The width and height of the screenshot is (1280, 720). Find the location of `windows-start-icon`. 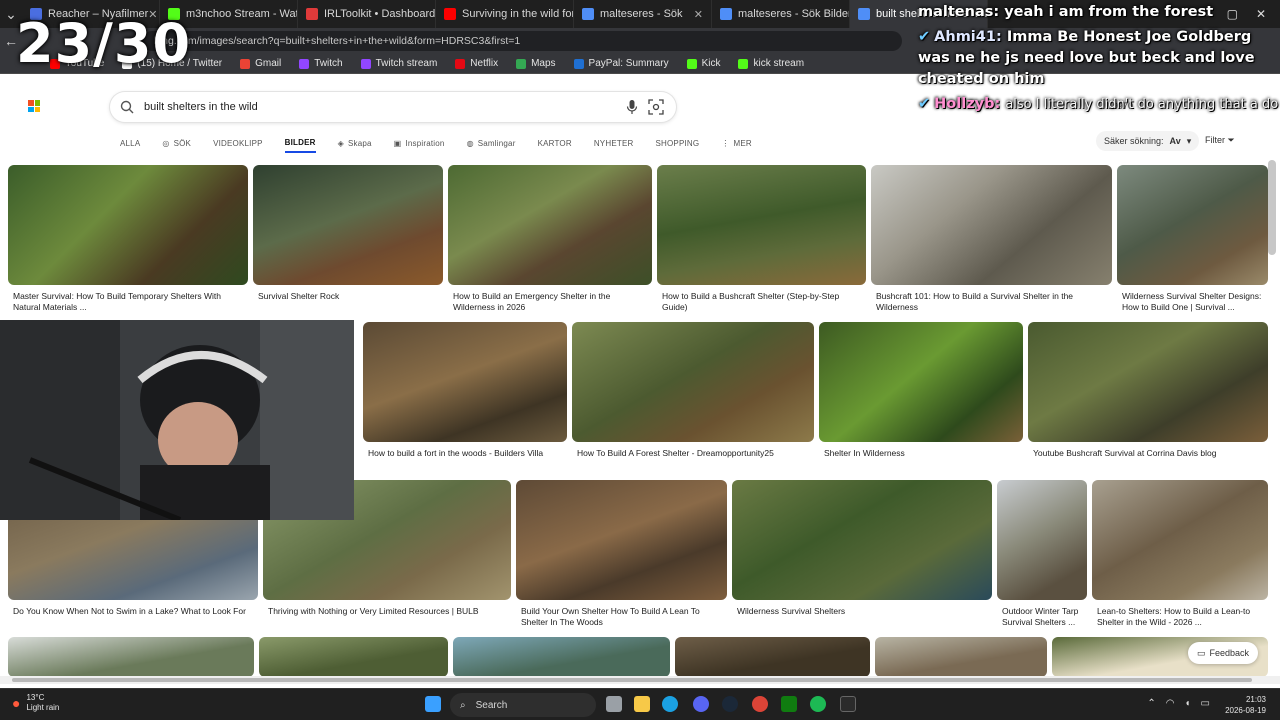

windows-start-icon is located at coordinates (433, 704).